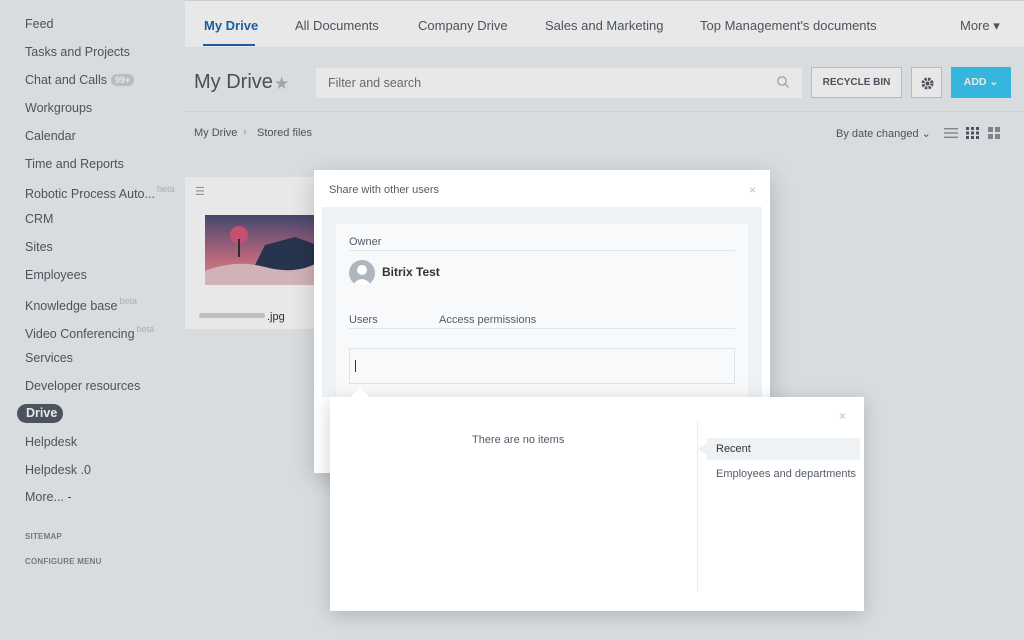 Image resolution: width=1024 pixels, height=640 pixels. What do you see at coordinates (384, 190) in the screenshot?
I see `share-dialog-title: Share with other users` at bounding box center [384, 190].